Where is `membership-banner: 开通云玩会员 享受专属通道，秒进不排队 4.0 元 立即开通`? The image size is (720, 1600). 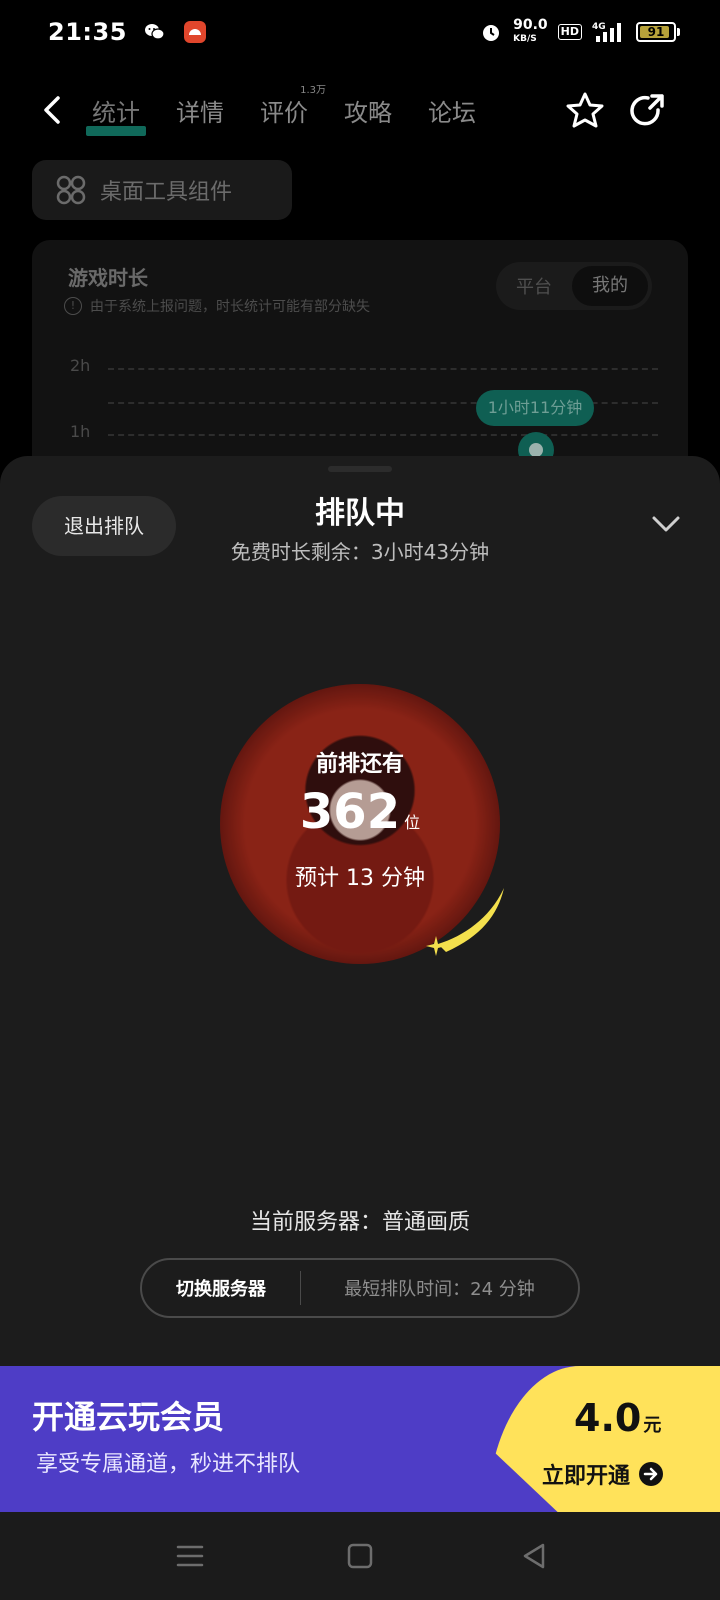 membership-banner: 开通云玩会员 享受专属通道，秒进不排队 4.0 元 立即开通 is located at coordinates (360, 1439).